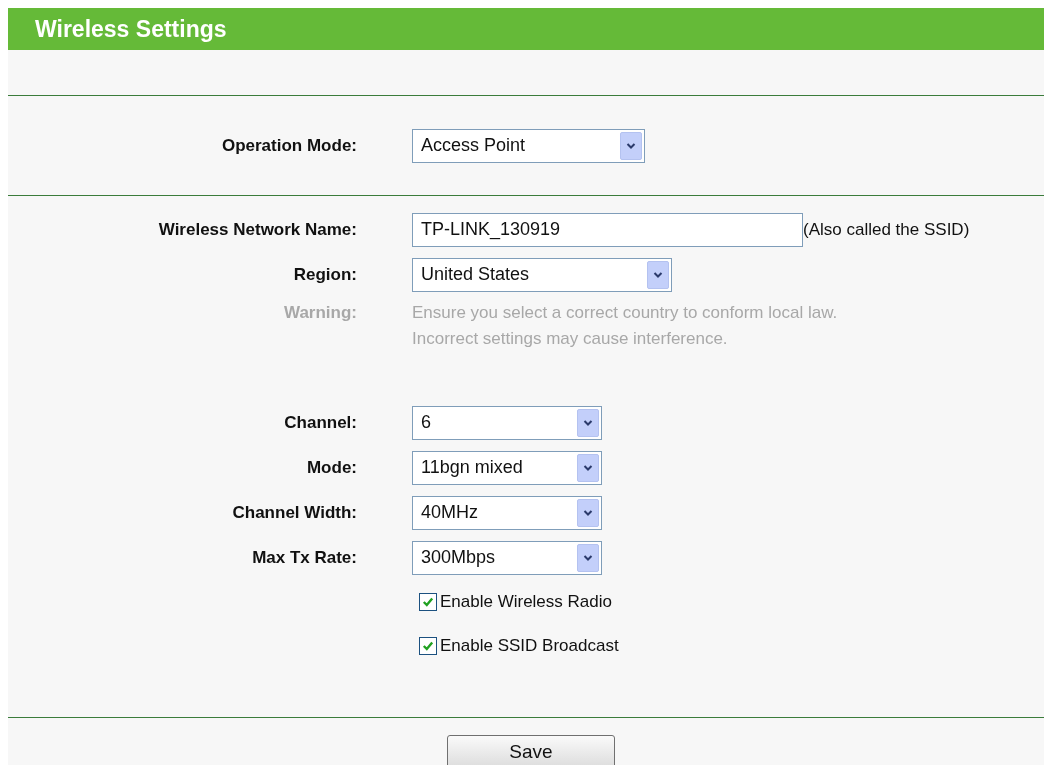 Image resolution: width=1044 pixels, height=765 pixels. Describe the element at coordinates (528, 145) in the screenshot. I see `dropdown: Access Point` at that location.